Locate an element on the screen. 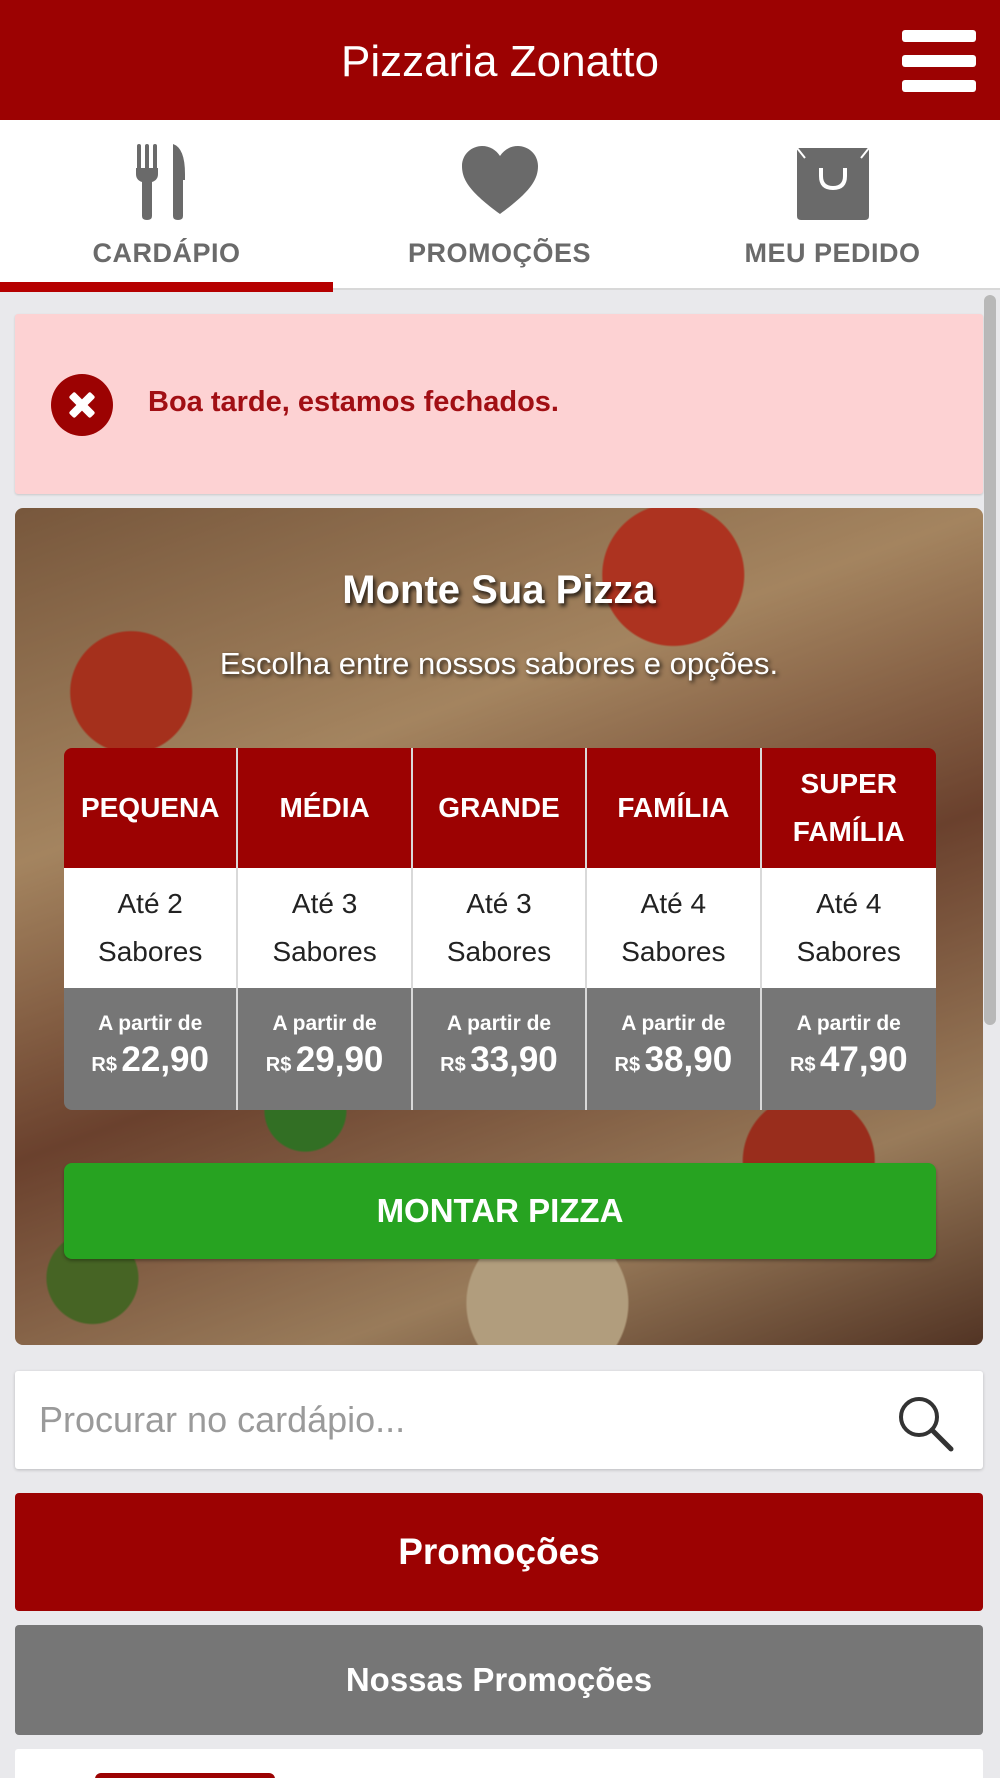 This screenshot has width=1000, height=1778. size-option-media: MÉDIA Até 3 Sabores A partir de R$ 29,90 is located at coordinates (325, 929).